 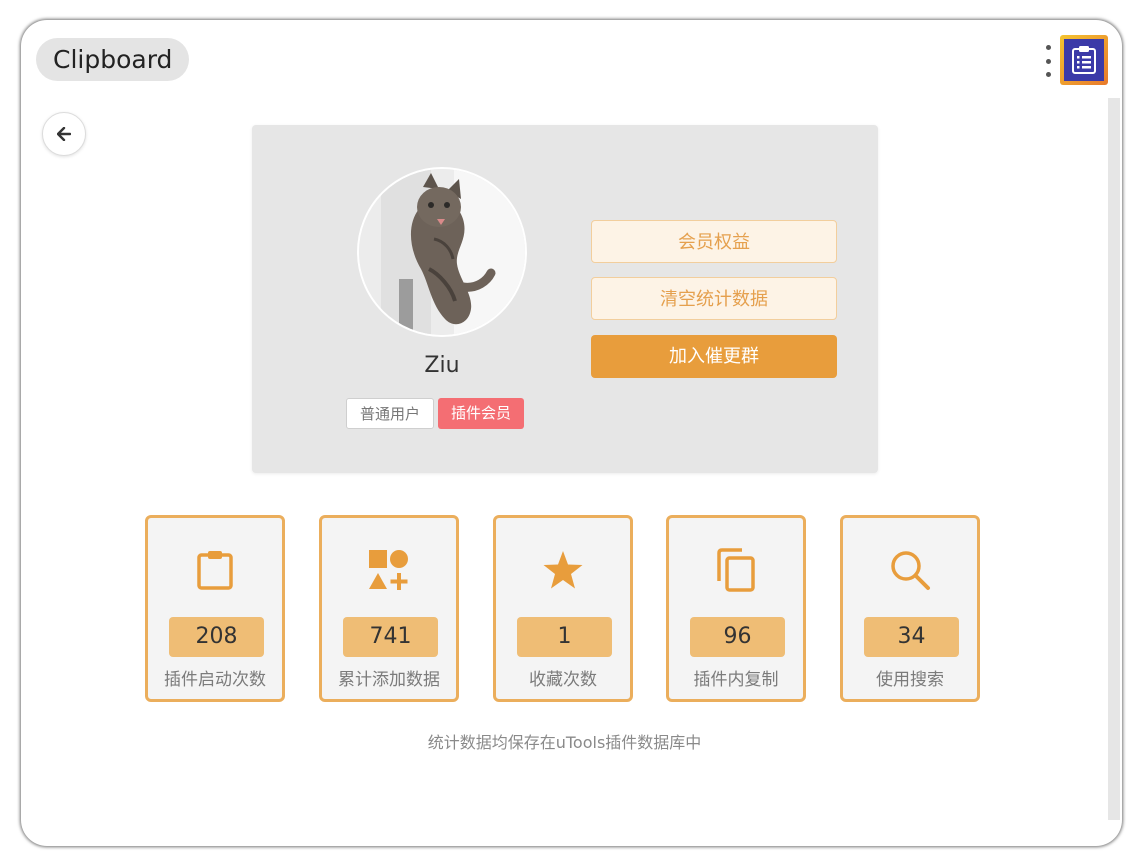 I want to click on search-icon, so click(x=910, y=570).